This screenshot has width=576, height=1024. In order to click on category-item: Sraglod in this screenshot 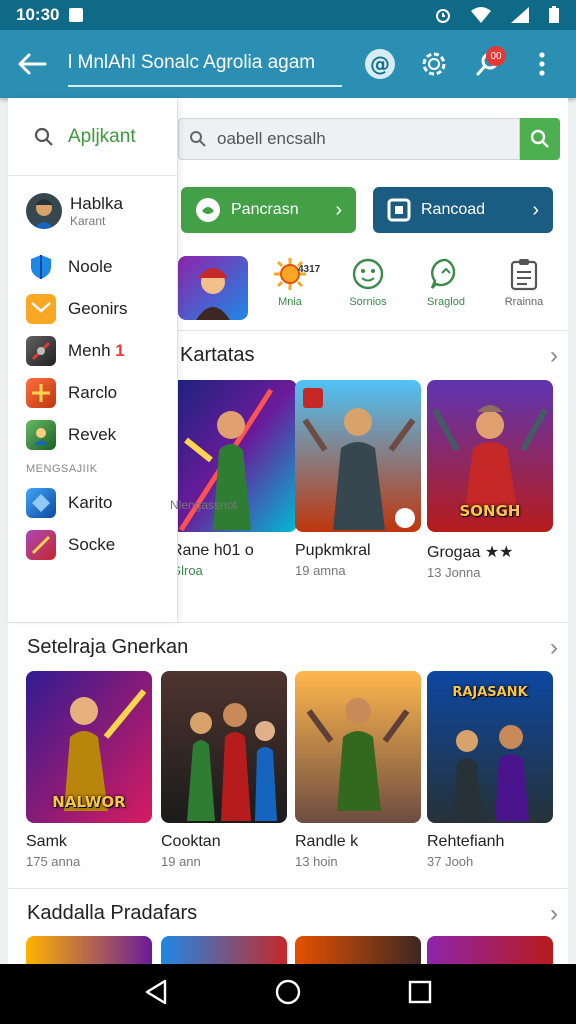, I will do `click(446, 282)`.